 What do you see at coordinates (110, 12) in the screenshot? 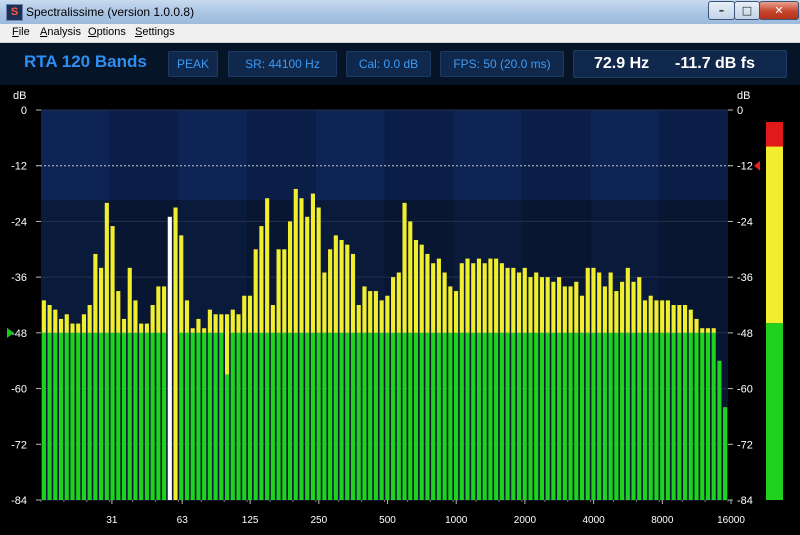
I see `window-title: Spectralissime (version 1.0.0.8)` at bounding box center [110, 12].